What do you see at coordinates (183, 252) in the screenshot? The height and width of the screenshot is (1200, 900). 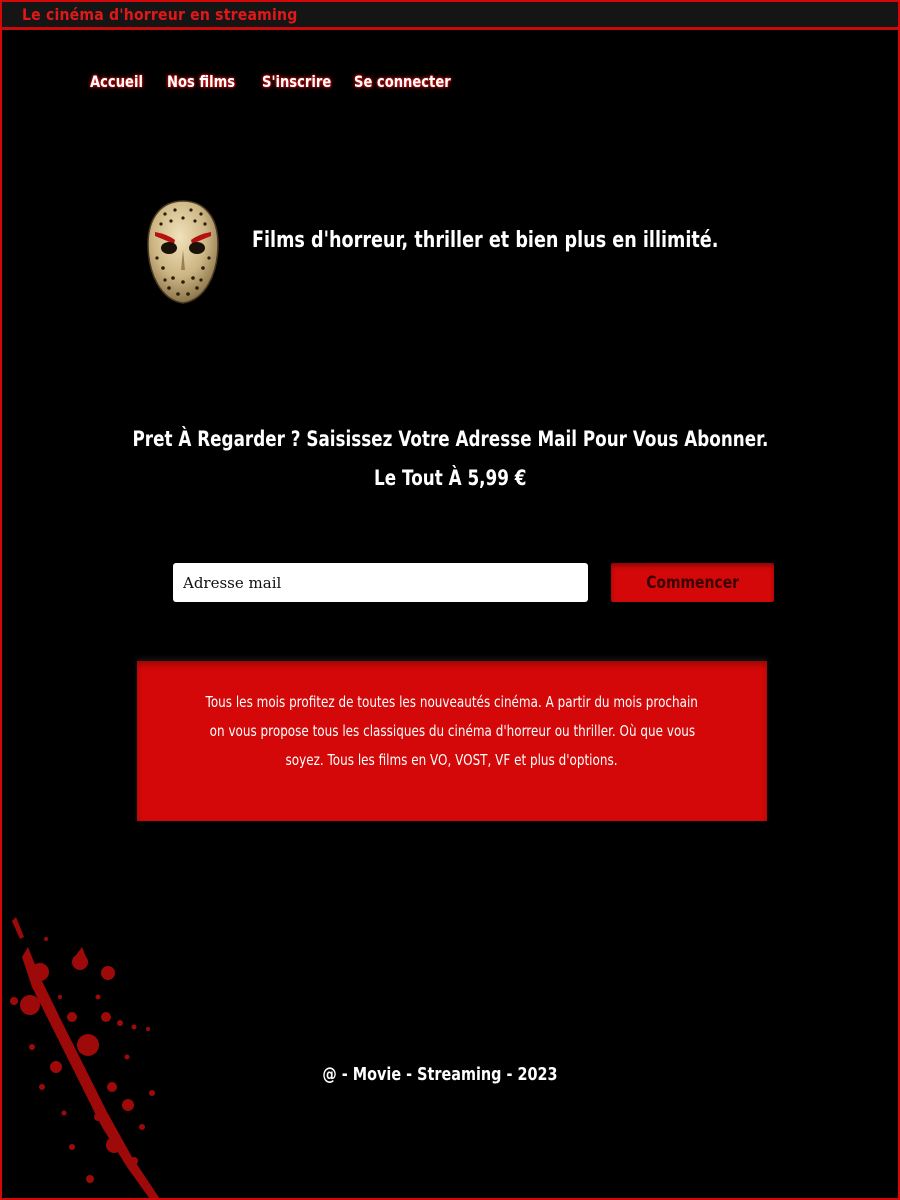 I see `hockey-mask-icon` at bounding box center [183, 252].